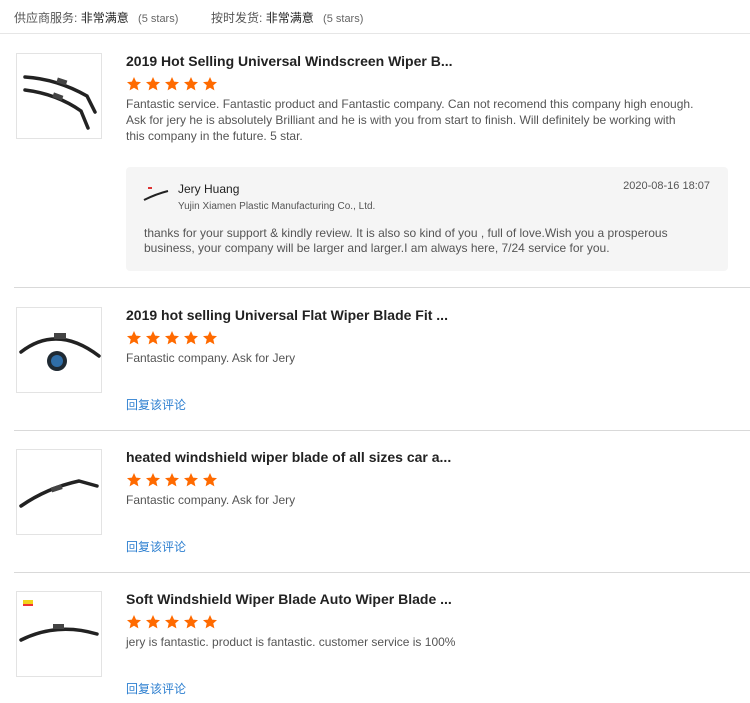 Image resolution: width=750 pixels, height=703 pixels. I want to click on on-time-shipment-rating: 按时发货: 非常满意 (5 stars), so click(287, 17).